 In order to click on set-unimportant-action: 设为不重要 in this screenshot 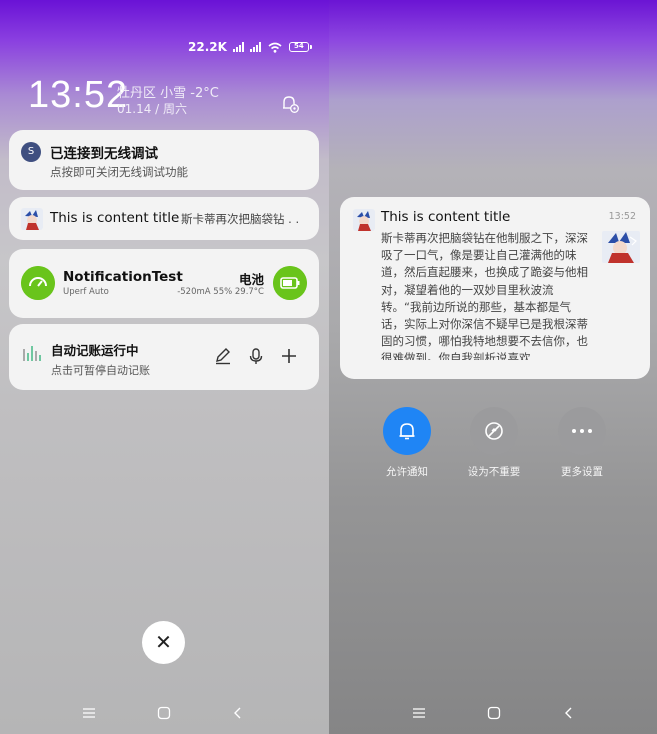, I will do `click(494, 443)`.